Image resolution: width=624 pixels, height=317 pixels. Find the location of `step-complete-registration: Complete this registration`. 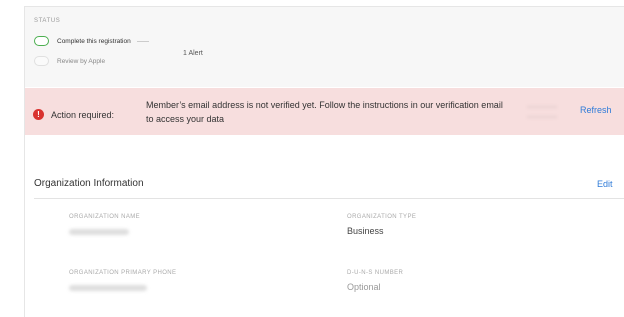

step-complete-registration: Complete this registration is located at coordinates (91, 41).